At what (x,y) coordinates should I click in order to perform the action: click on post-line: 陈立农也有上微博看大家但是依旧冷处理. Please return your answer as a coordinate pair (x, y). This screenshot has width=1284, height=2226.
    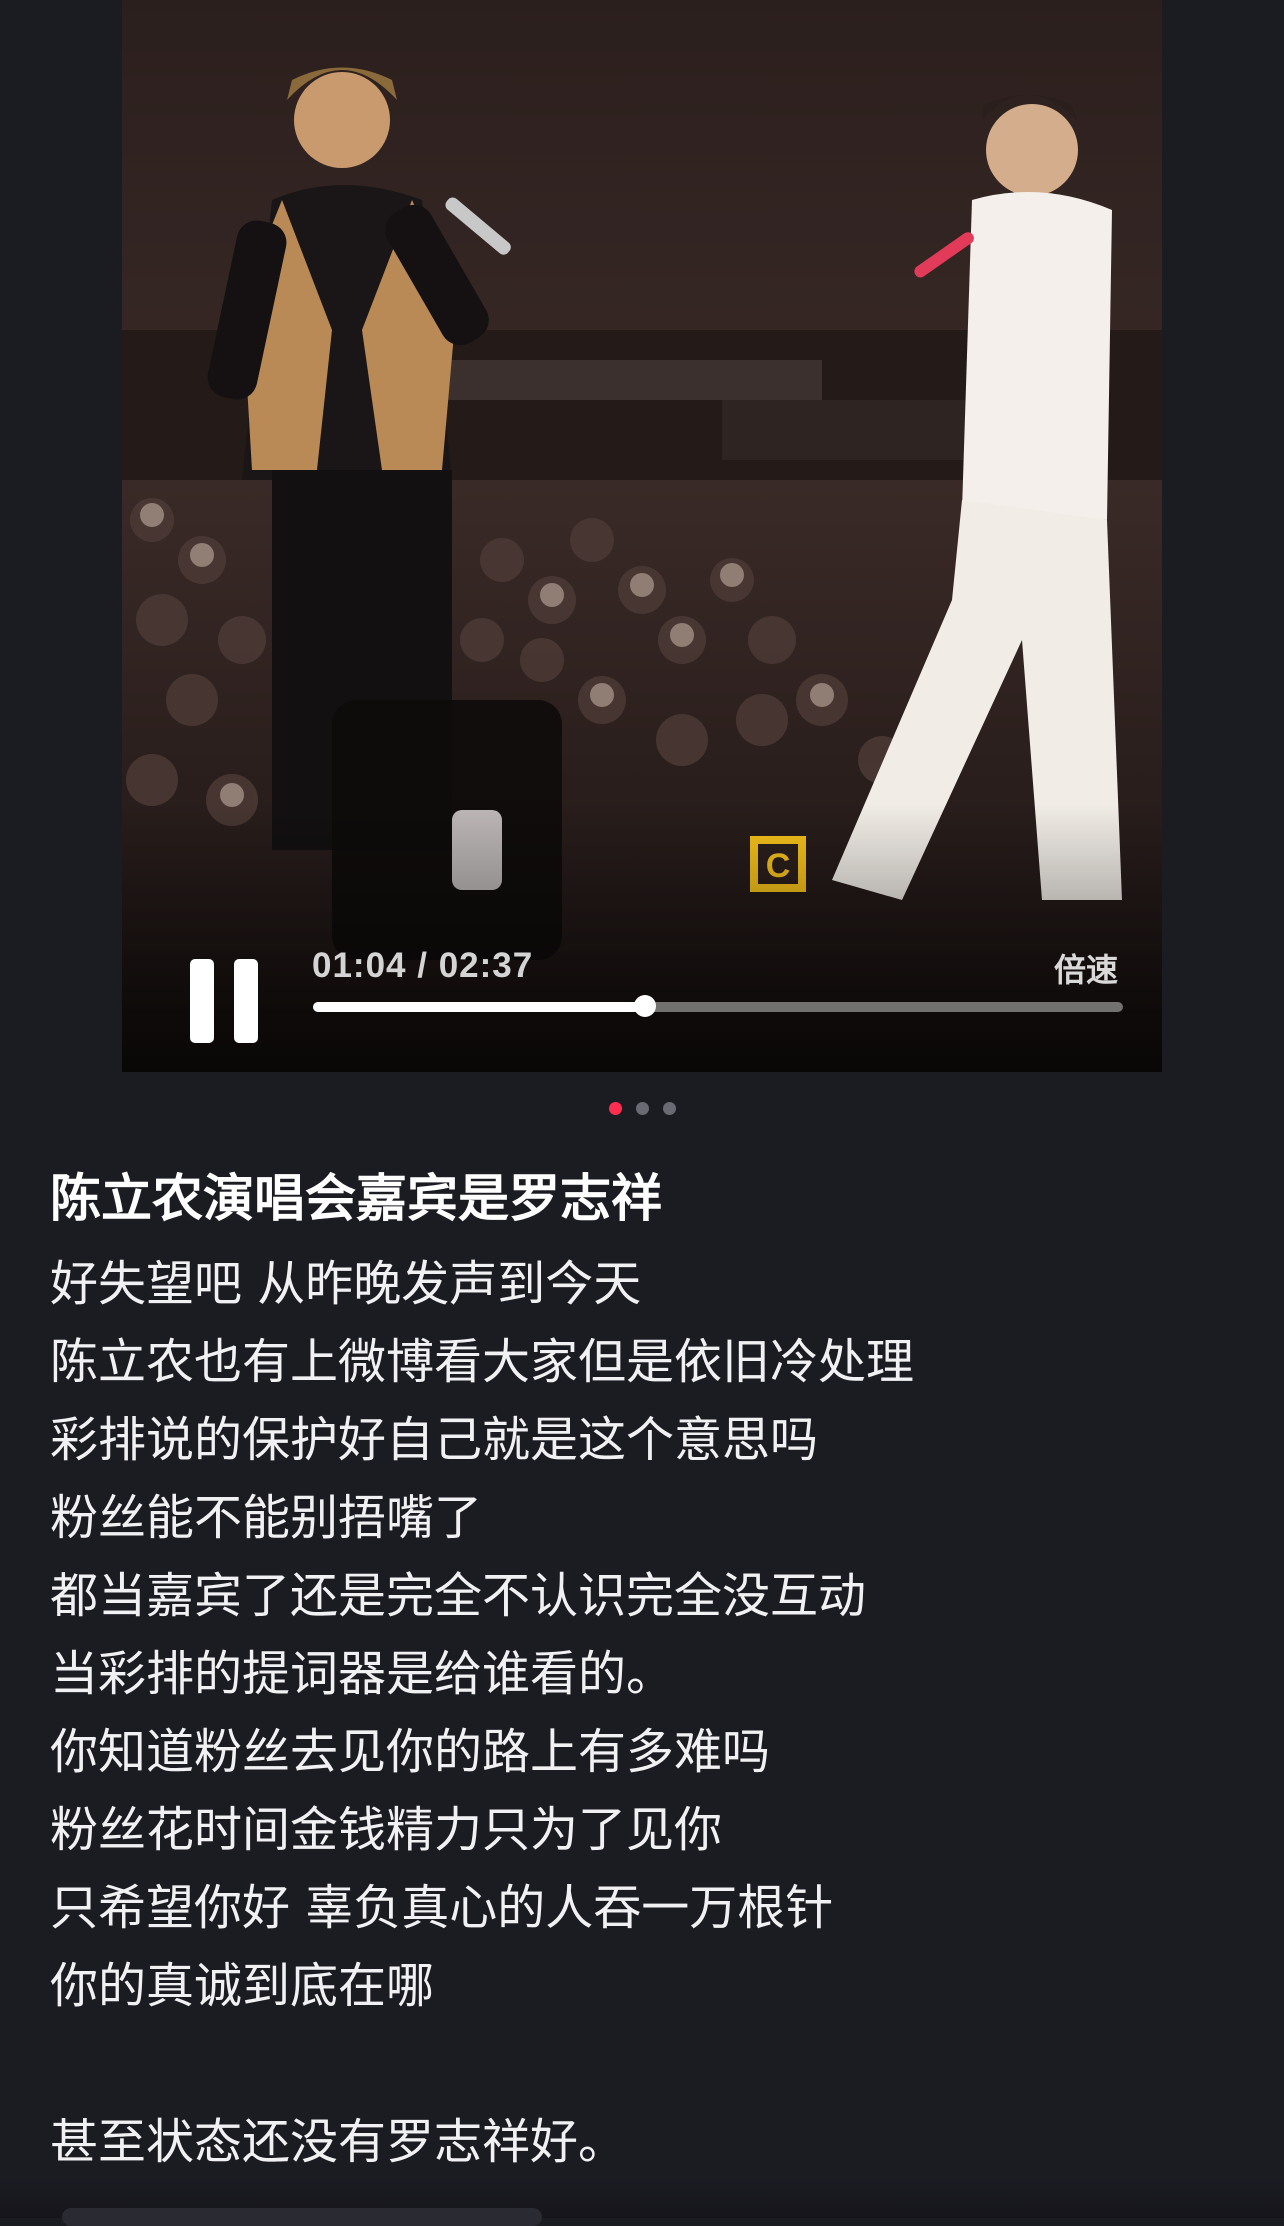
    Looking at the image, I should click on (482, 1362).